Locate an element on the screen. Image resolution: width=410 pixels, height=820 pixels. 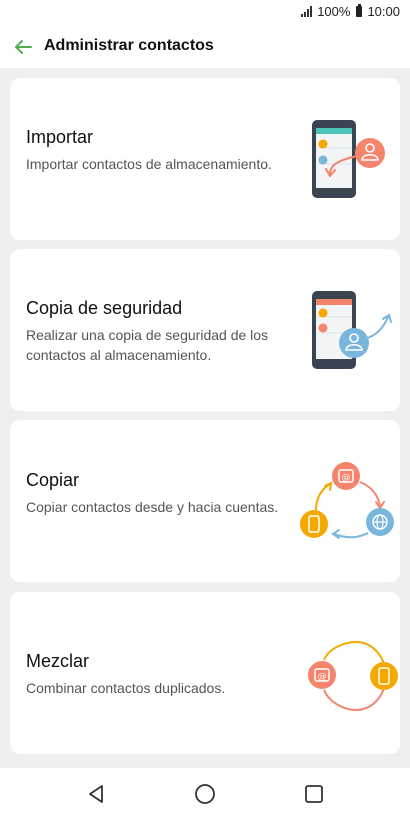
signal-icon is located at coordinates (307, 11).